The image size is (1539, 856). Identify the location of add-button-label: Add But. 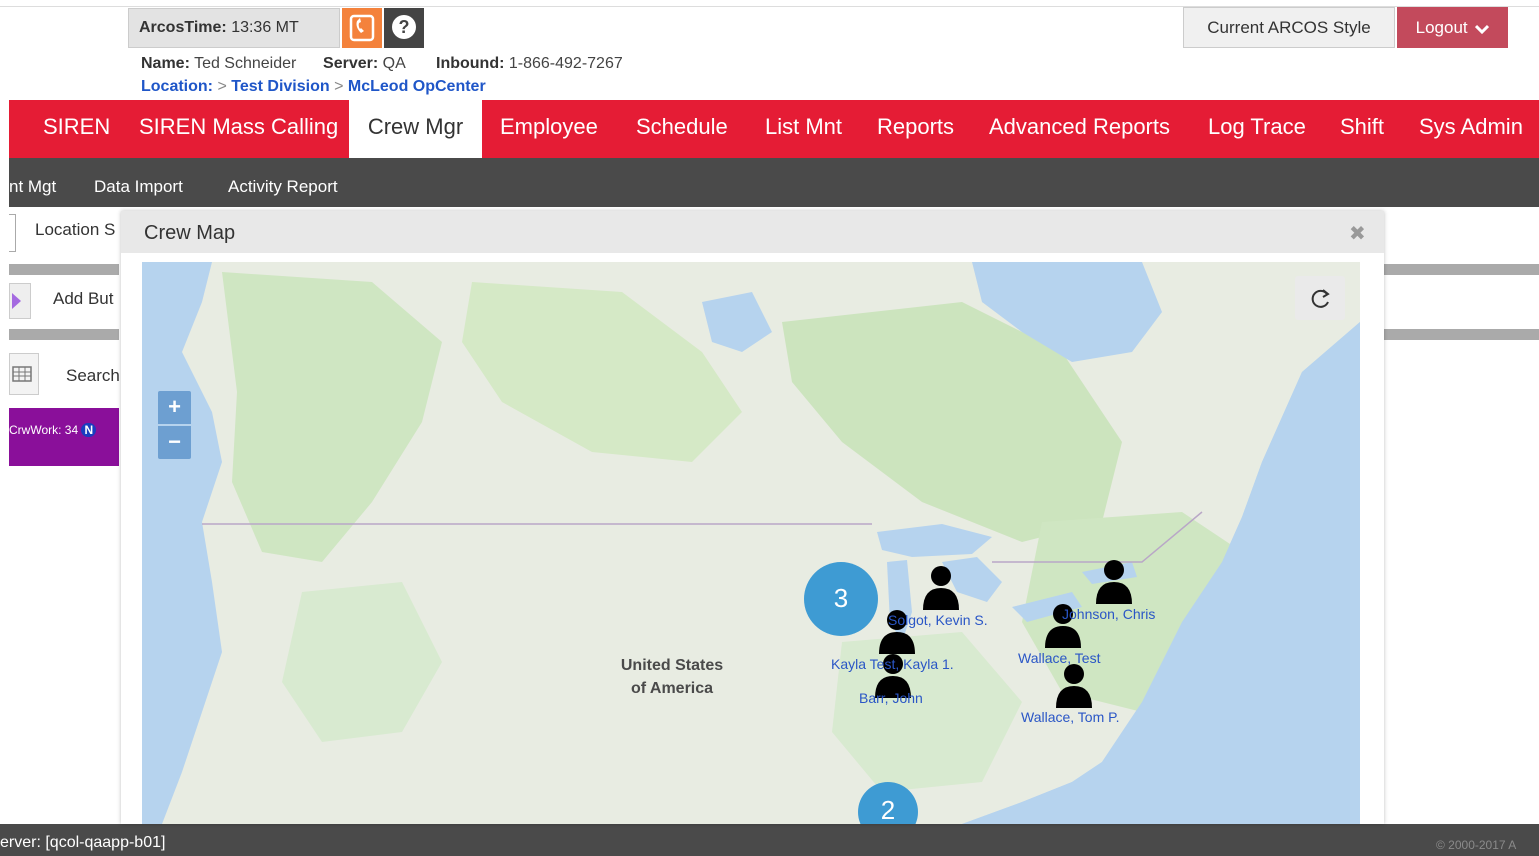
(83, 298).